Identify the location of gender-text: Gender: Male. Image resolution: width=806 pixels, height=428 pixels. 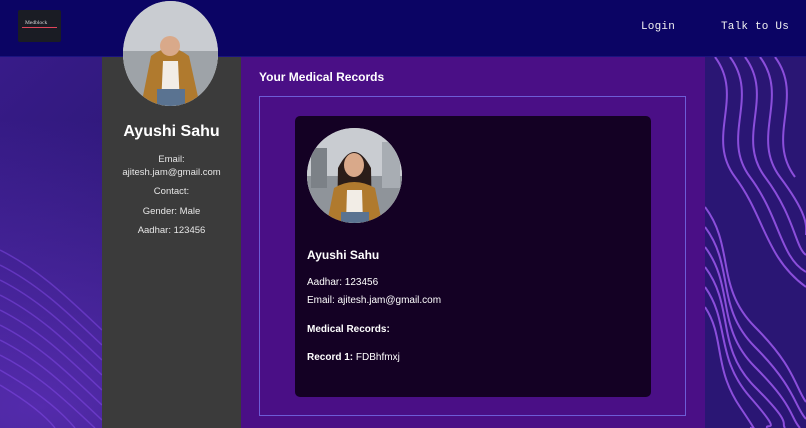
(171, 211).